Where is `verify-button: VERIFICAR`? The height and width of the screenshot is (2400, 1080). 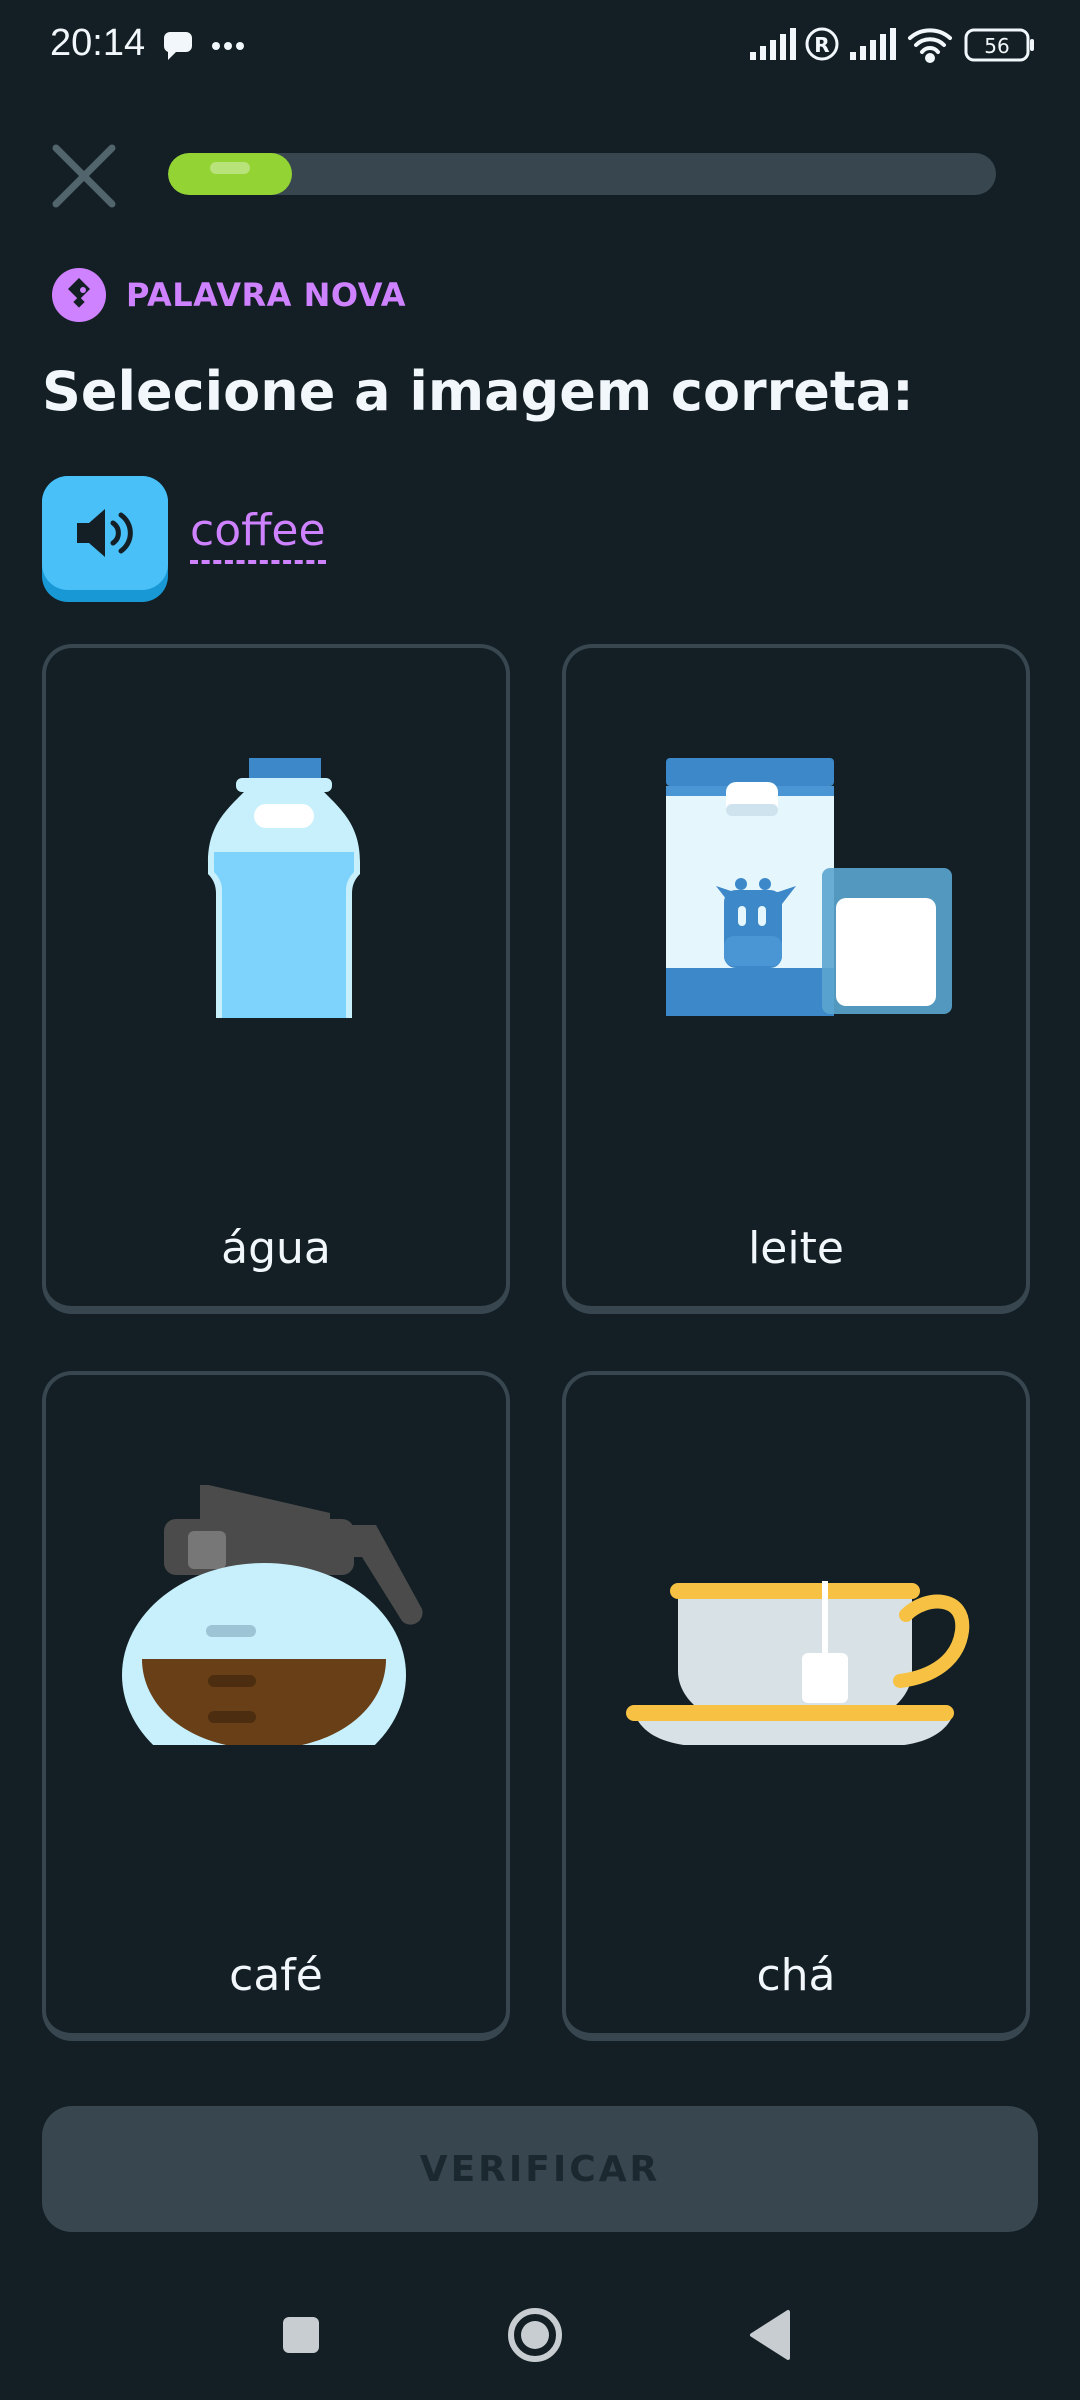
verify-button: VERIFICAR is located at coordinates (540, 2169).